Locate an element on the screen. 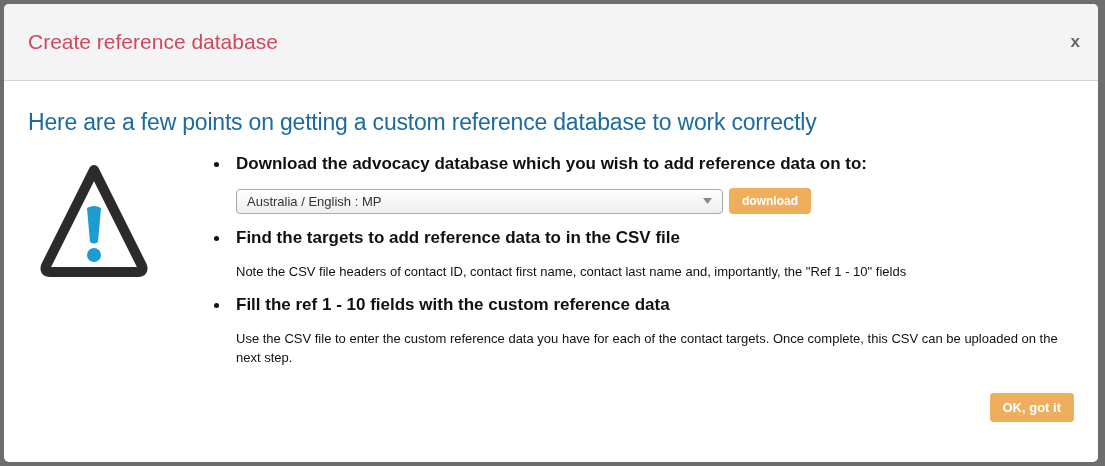 The image size is (1105, 466). step-title: Find the targets to add reference data to in the CSV file is located at coordinates (458, 238).